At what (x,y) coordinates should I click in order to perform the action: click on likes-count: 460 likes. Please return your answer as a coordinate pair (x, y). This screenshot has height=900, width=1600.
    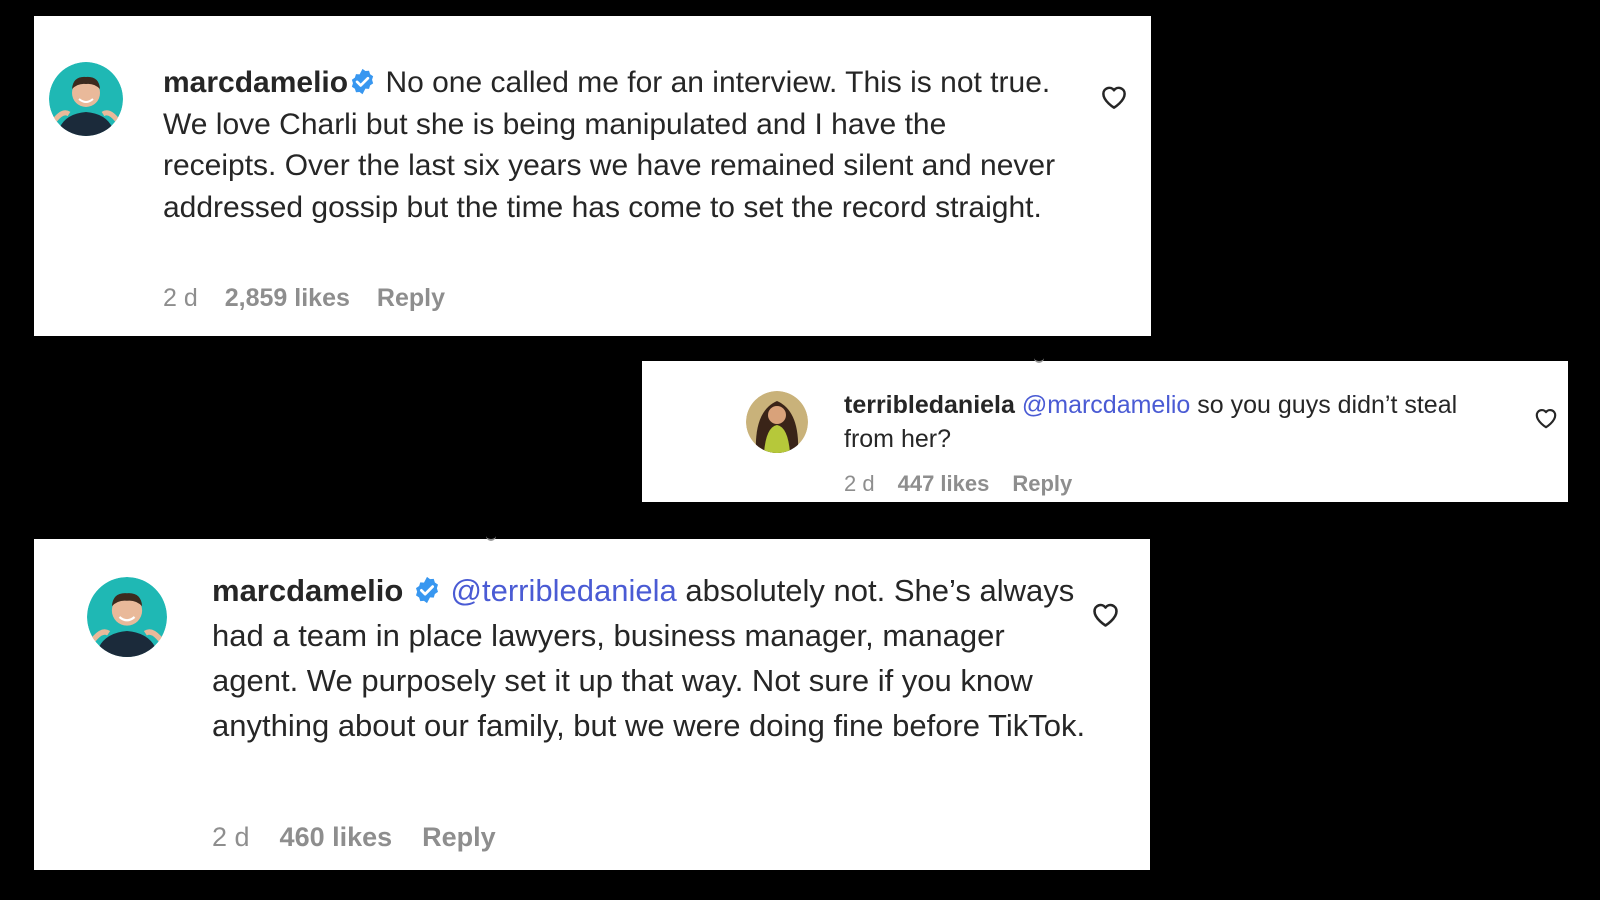
    Looking at the image, I should click on (336, 837).